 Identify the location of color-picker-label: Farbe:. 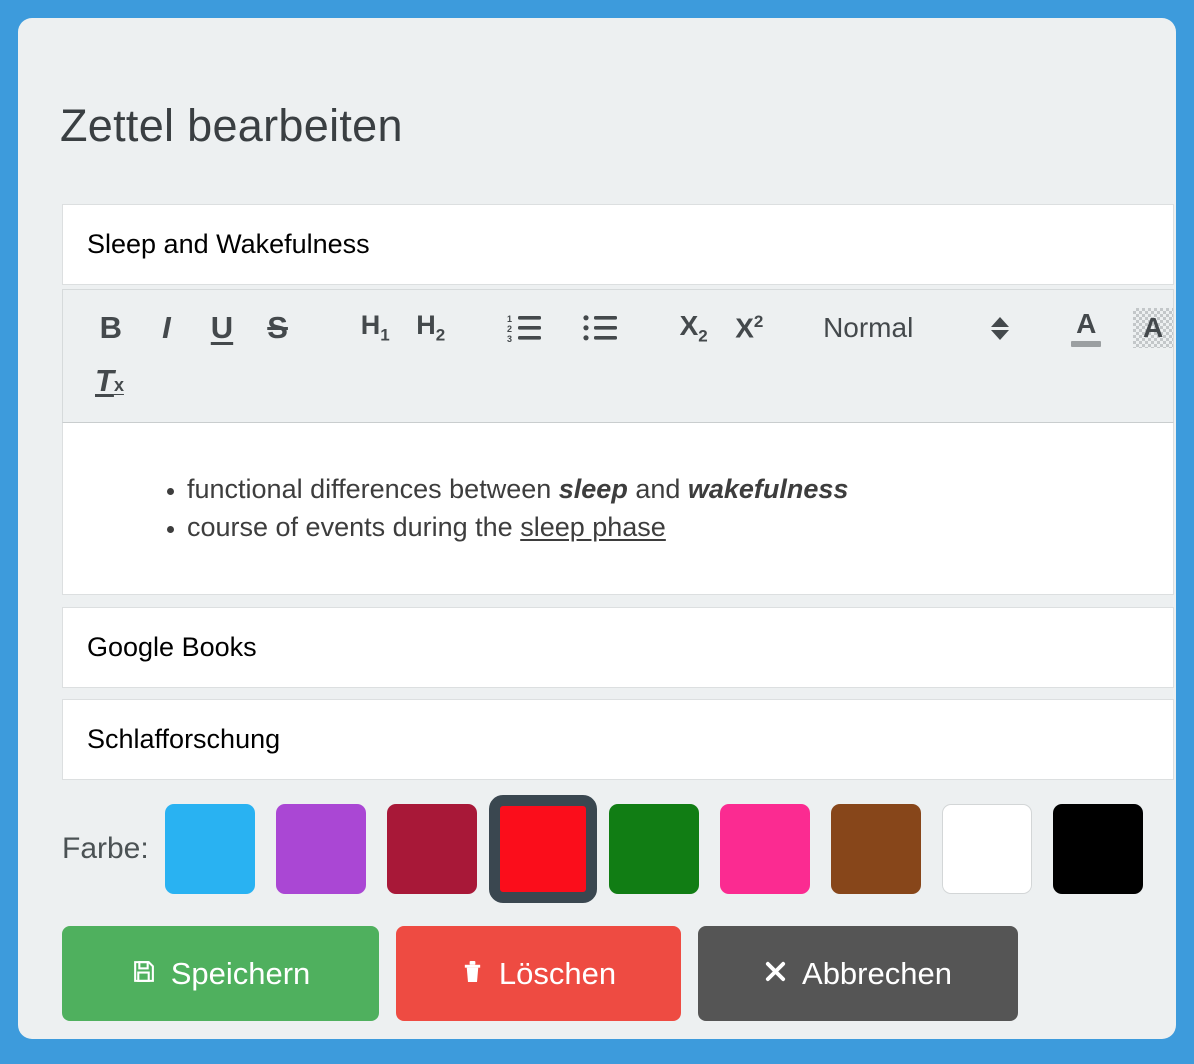
(105, 848).